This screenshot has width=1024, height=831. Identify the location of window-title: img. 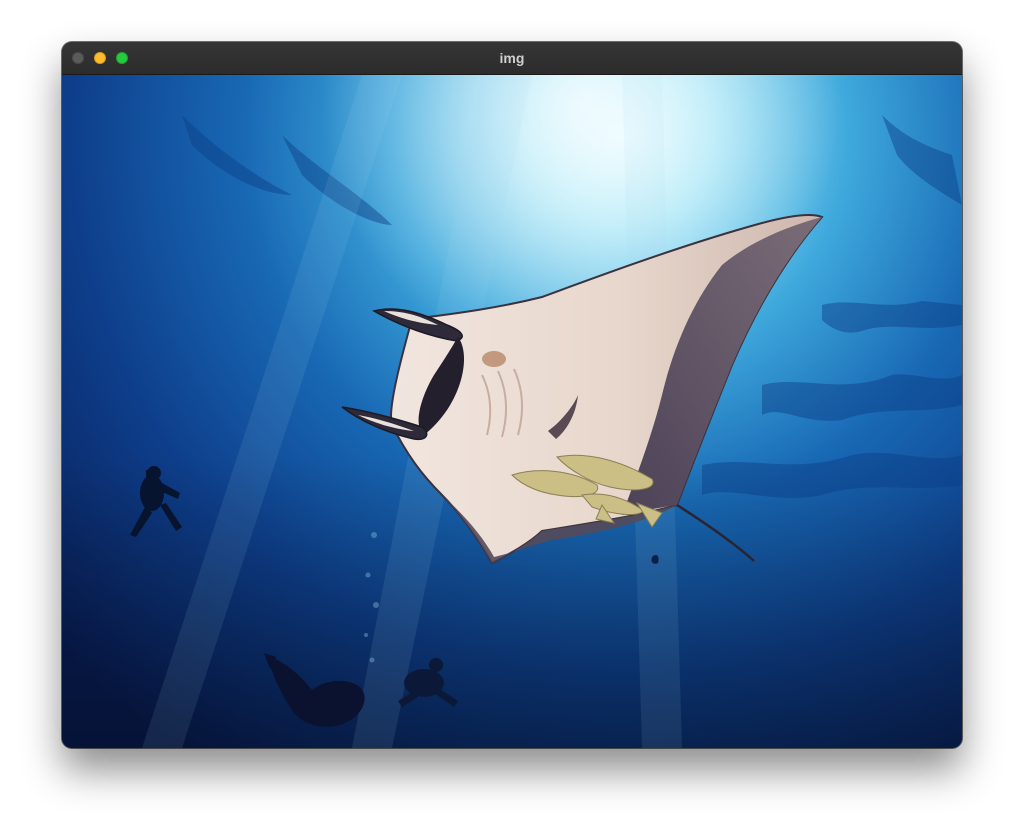
(512, 58).